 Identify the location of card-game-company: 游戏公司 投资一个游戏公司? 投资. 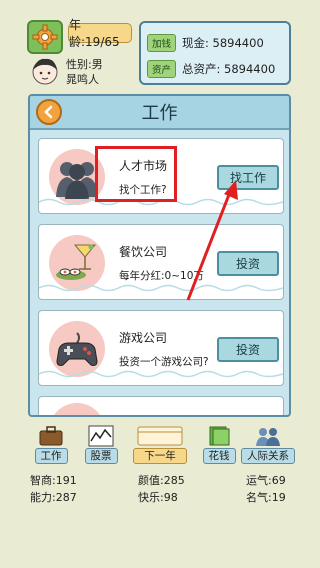
(161, 348).